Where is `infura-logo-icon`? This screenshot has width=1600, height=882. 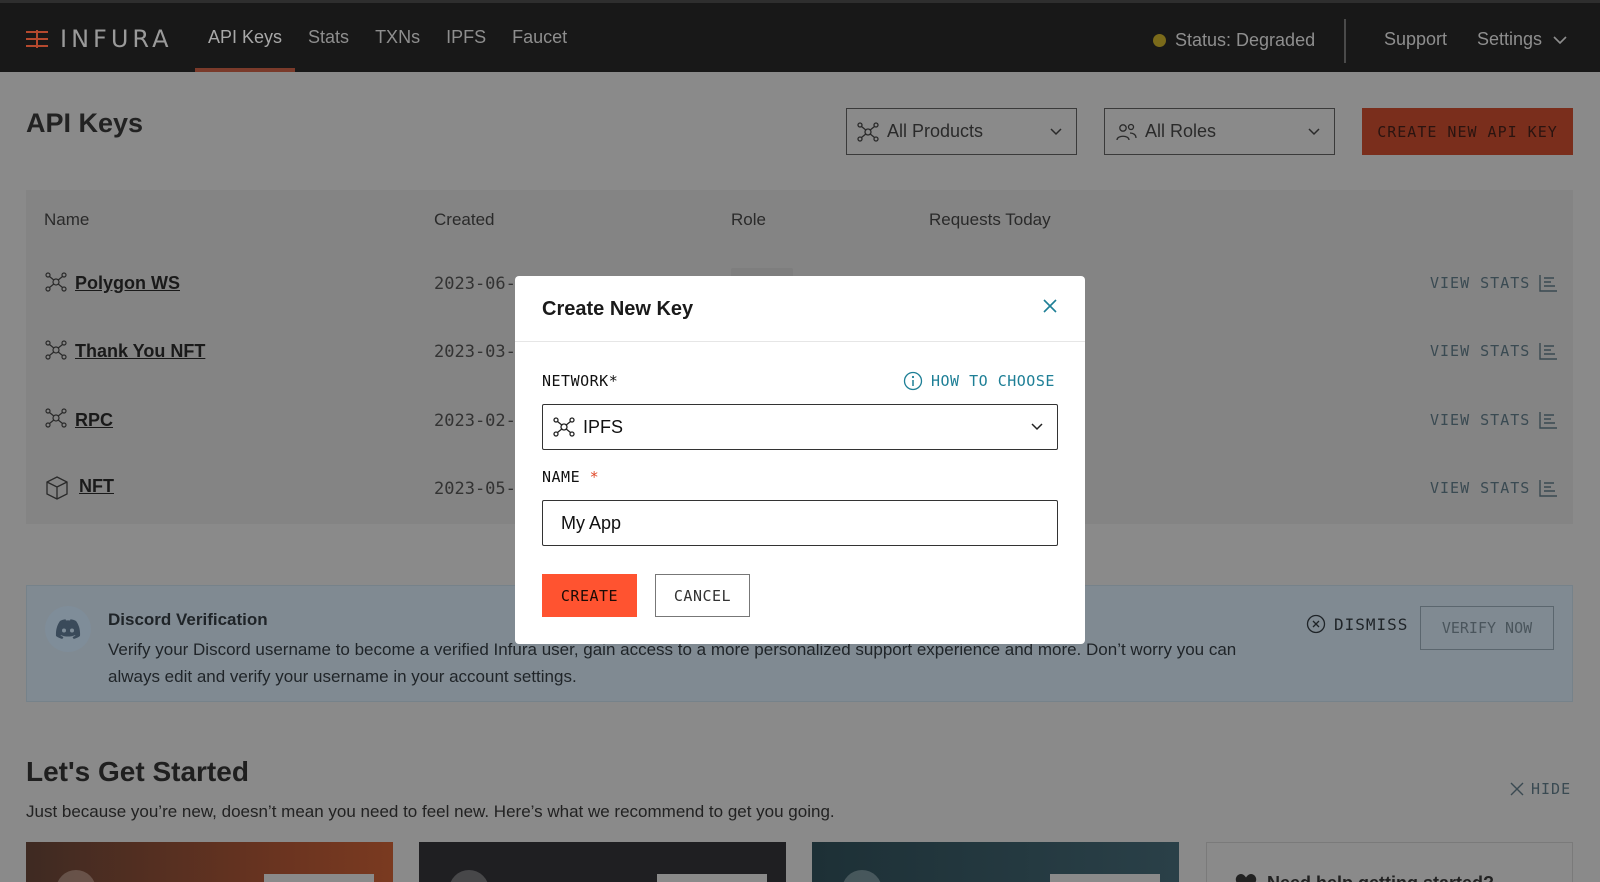 infura-logo-icon is located at coordinates (37, 39).